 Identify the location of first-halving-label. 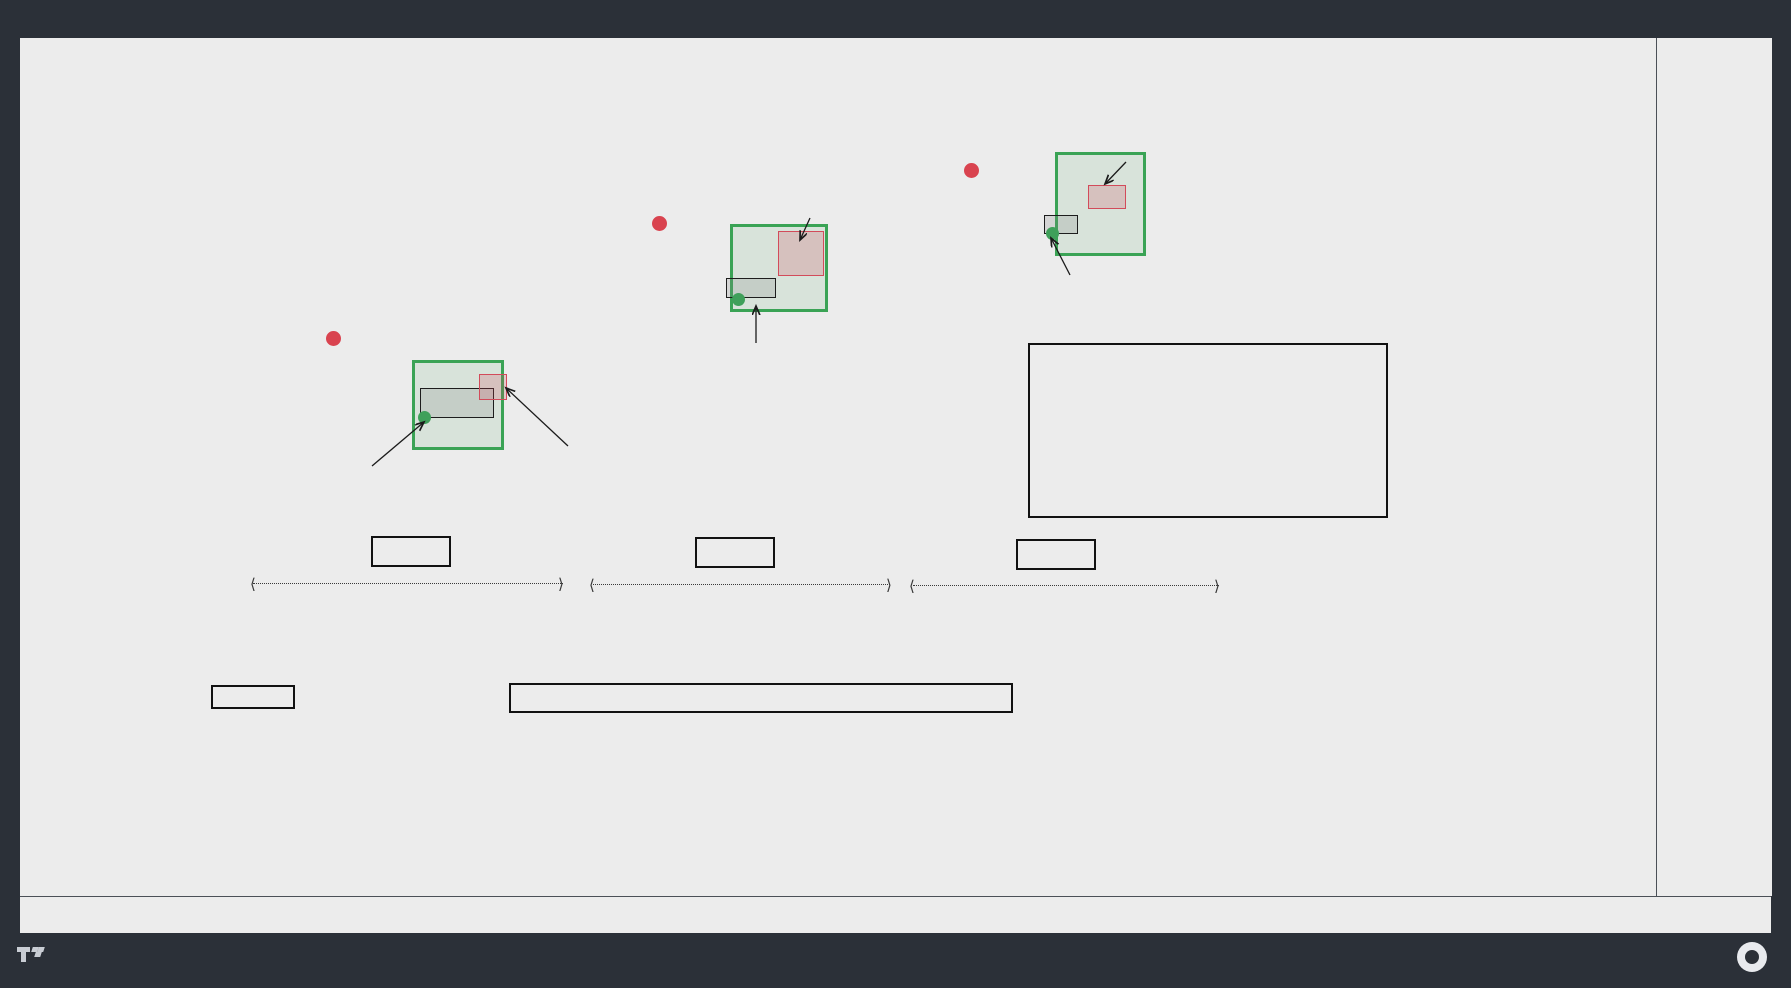
(253, 697).